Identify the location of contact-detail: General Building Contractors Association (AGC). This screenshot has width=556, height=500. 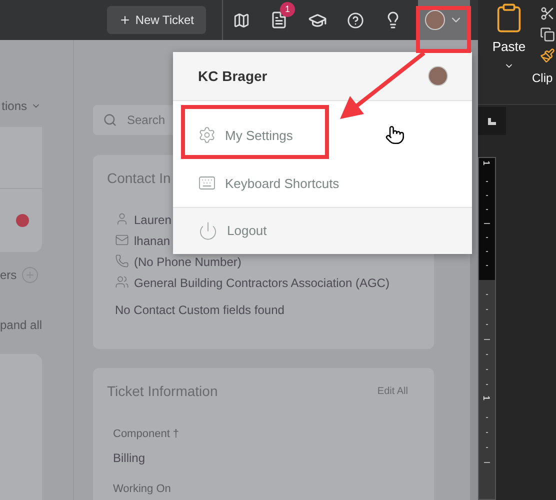
(262, 283).